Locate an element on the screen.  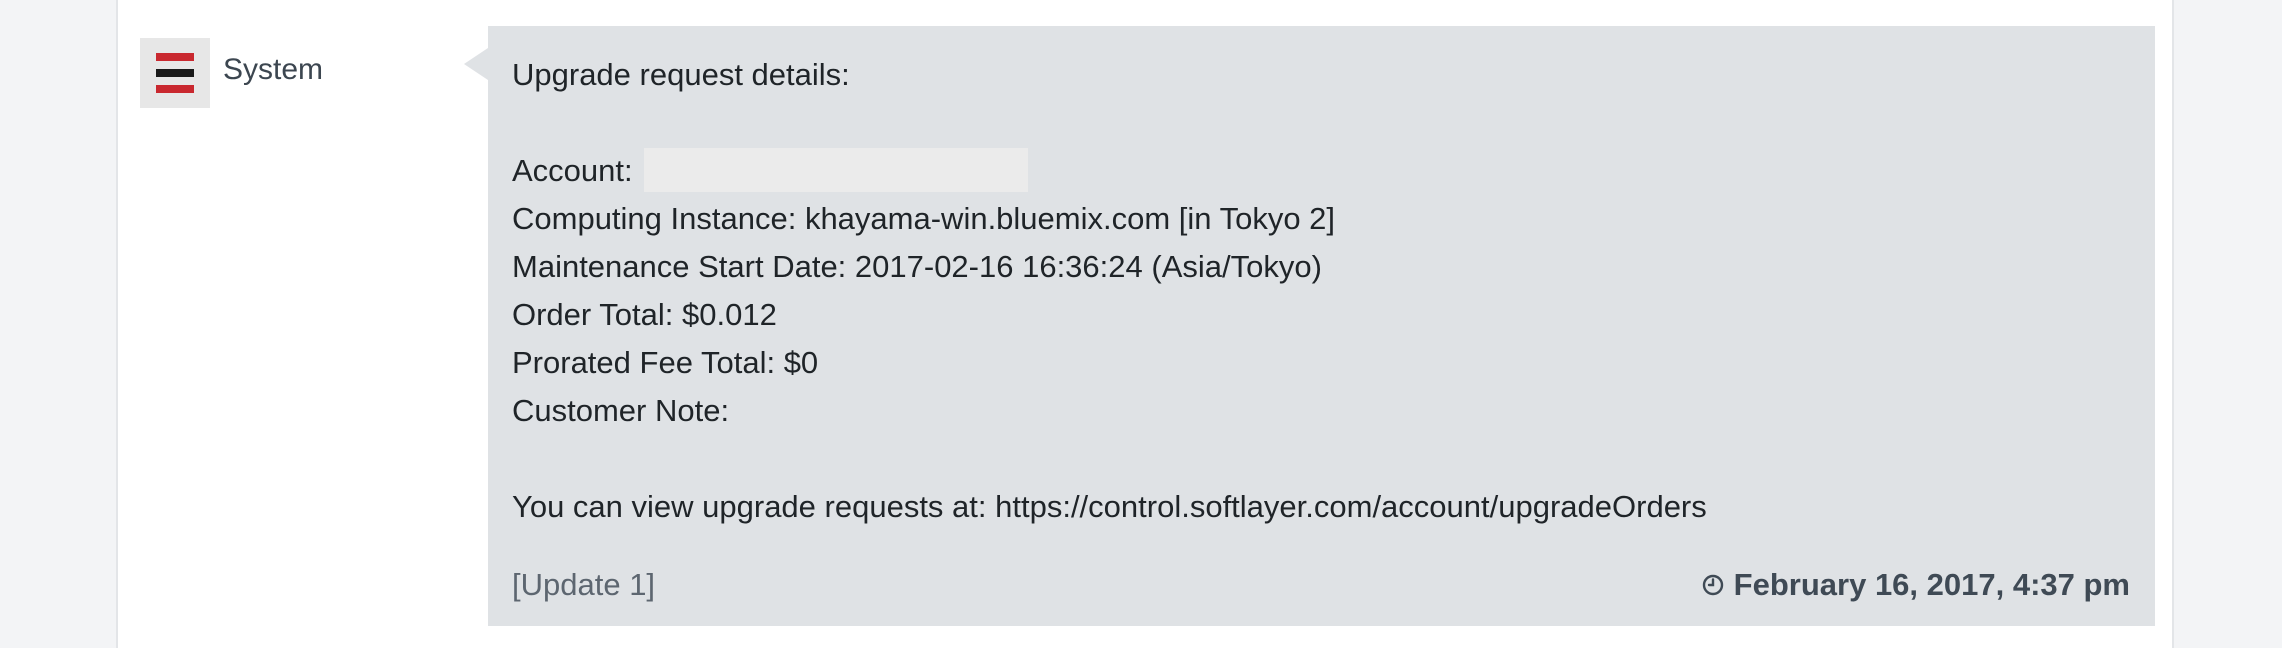
order-total-line: Order Total: $0.012 is located at coordinates (644, 314).